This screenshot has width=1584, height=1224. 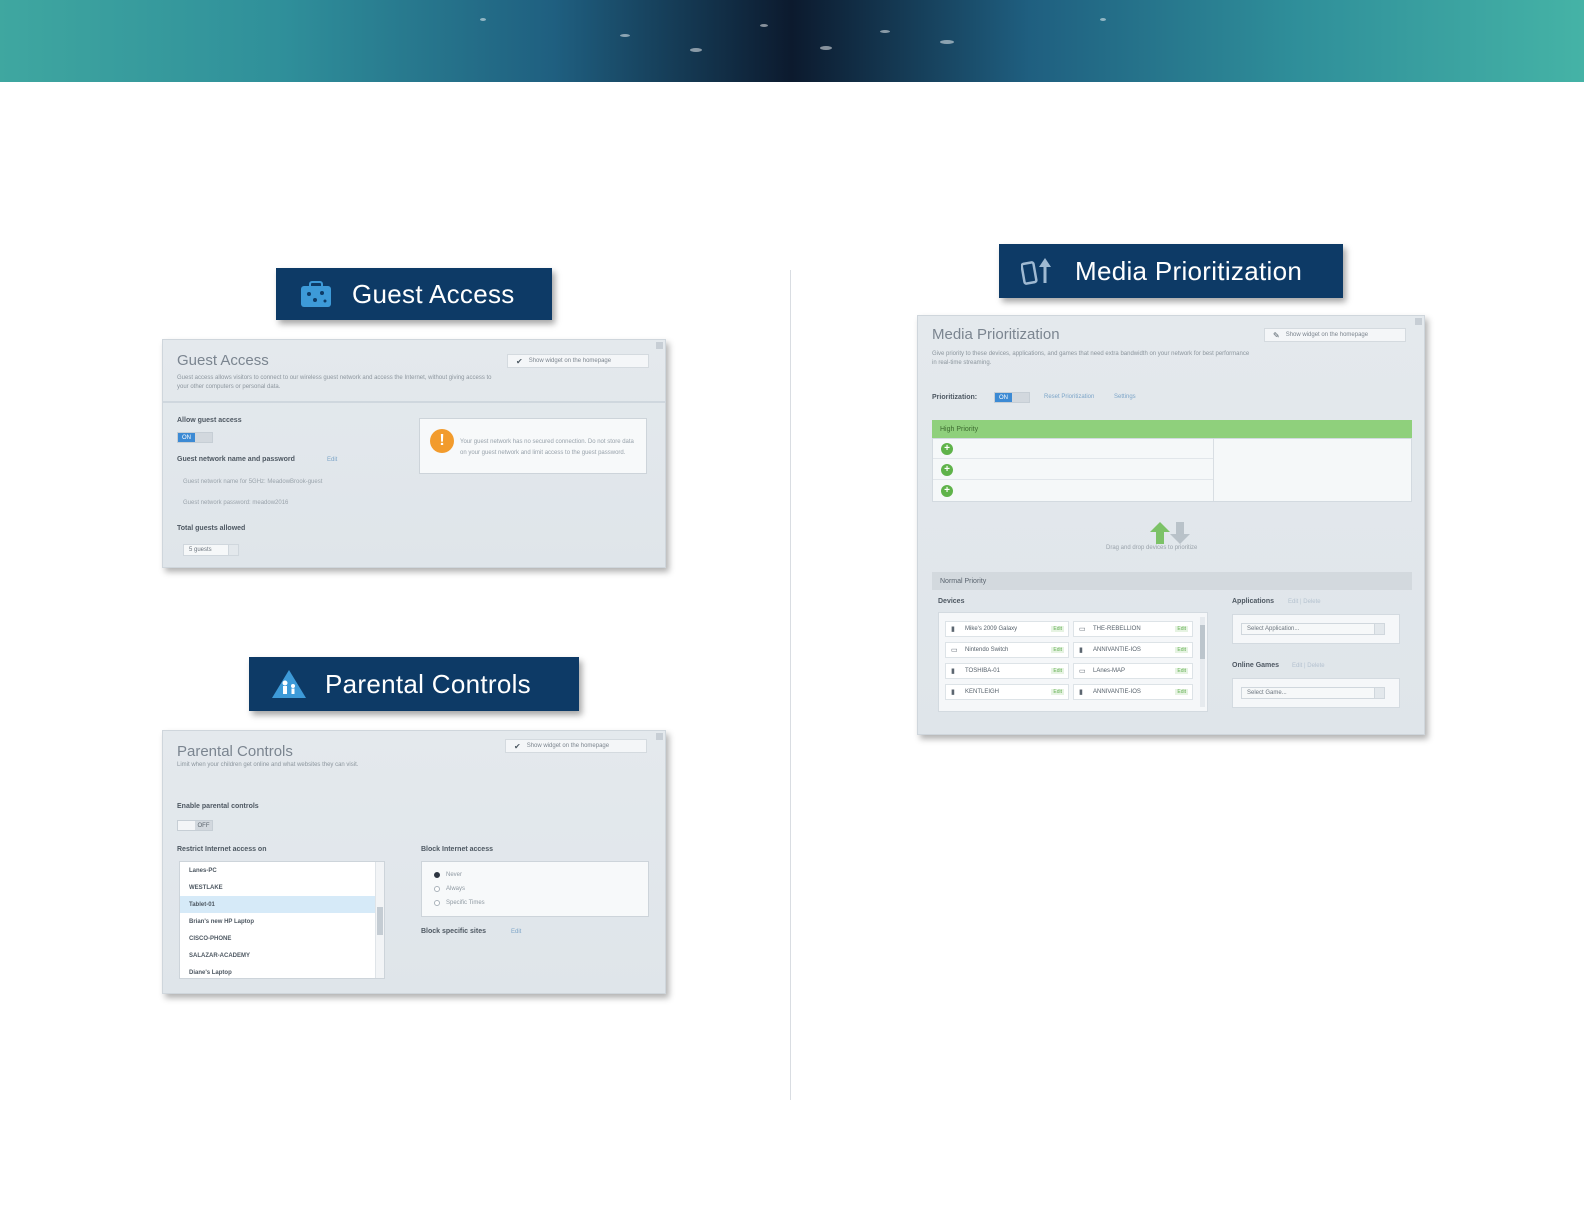 What do you see at coordinates (1012, 397) in the screenshot?
I see `prioritization-toggle: ON` at bounding box center [1012, 397].